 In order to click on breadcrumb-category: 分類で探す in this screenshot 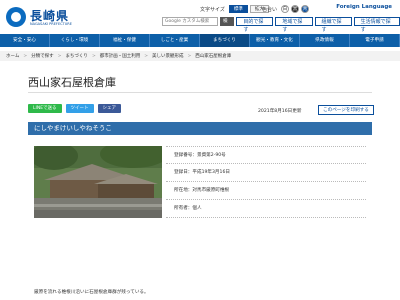, I will do `click(42, 56)`.